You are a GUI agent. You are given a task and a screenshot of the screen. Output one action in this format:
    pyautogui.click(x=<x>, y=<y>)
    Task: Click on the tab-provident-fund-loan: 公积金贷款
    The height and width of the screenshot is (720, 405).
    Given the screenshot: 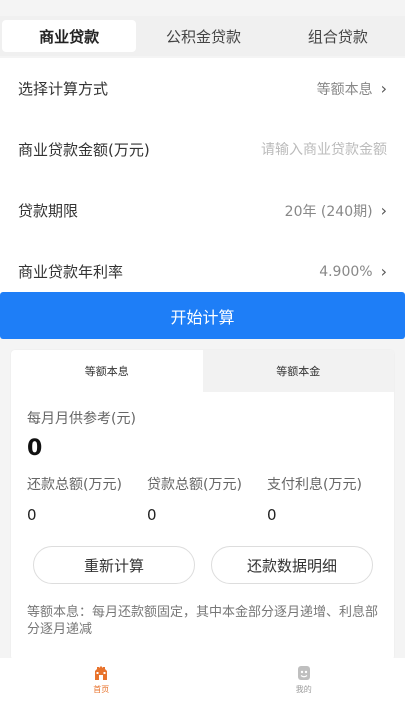 What is the action you would take?
    pyautogui.click(x=203, y=36)
    